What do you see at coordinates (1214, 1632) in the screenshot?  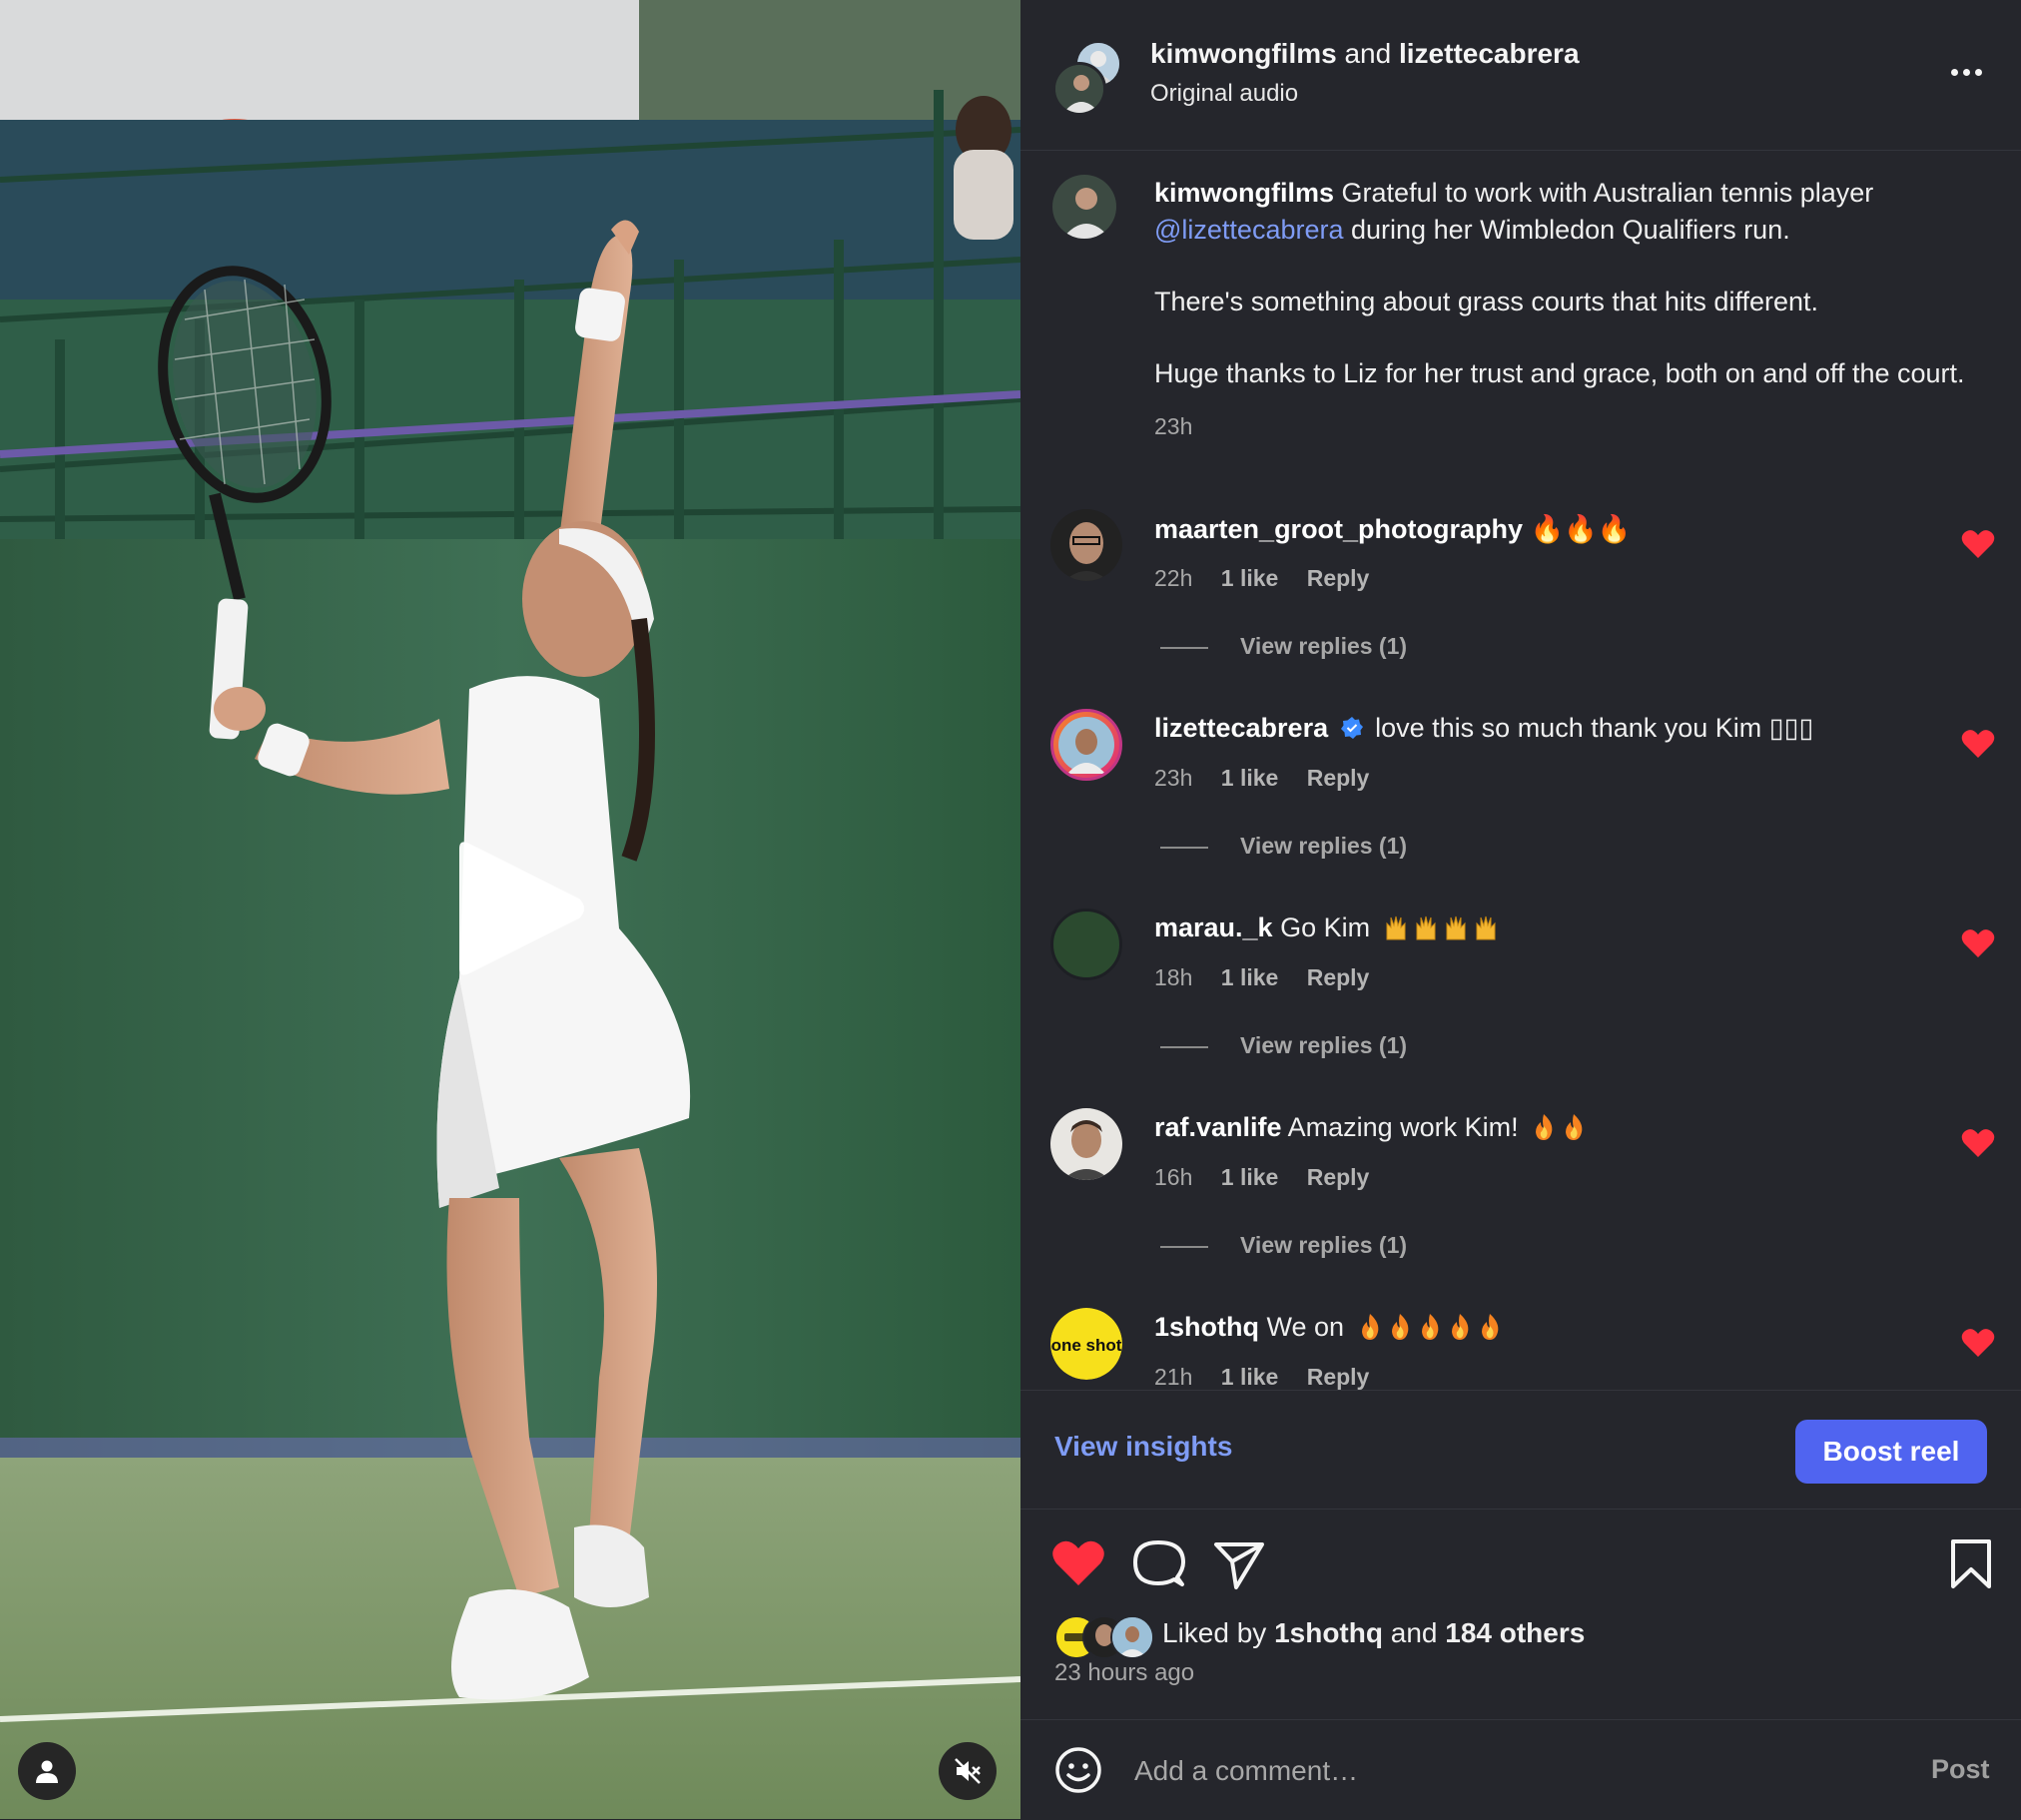 I see `liked-by-prefix: Liked by` at bounding box center [1214, 1632].